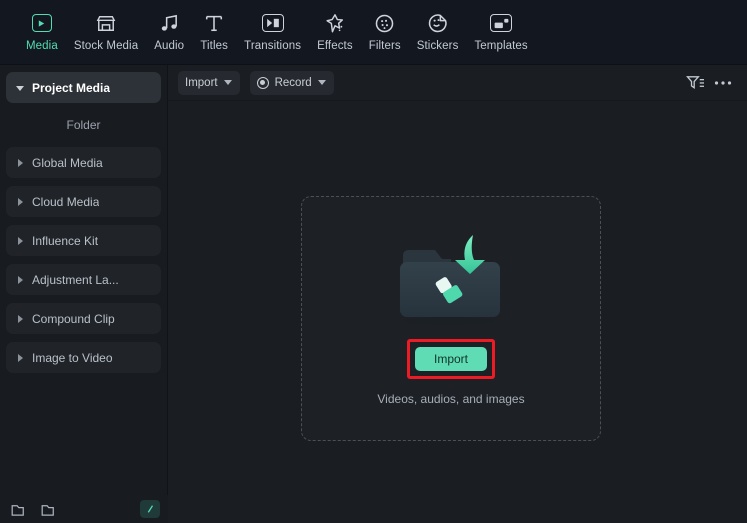 The width and height of the screenshot is (747, 523). I want to click on dropzone-hint-text: Videos, audios, and images, so click(451, 399).